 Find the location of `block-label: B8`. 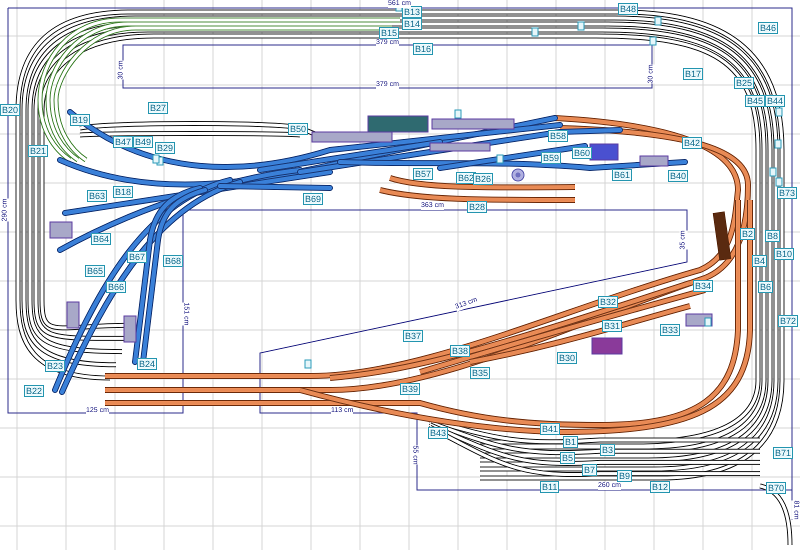

block-label: B8 is located at coordinates (772, 236).